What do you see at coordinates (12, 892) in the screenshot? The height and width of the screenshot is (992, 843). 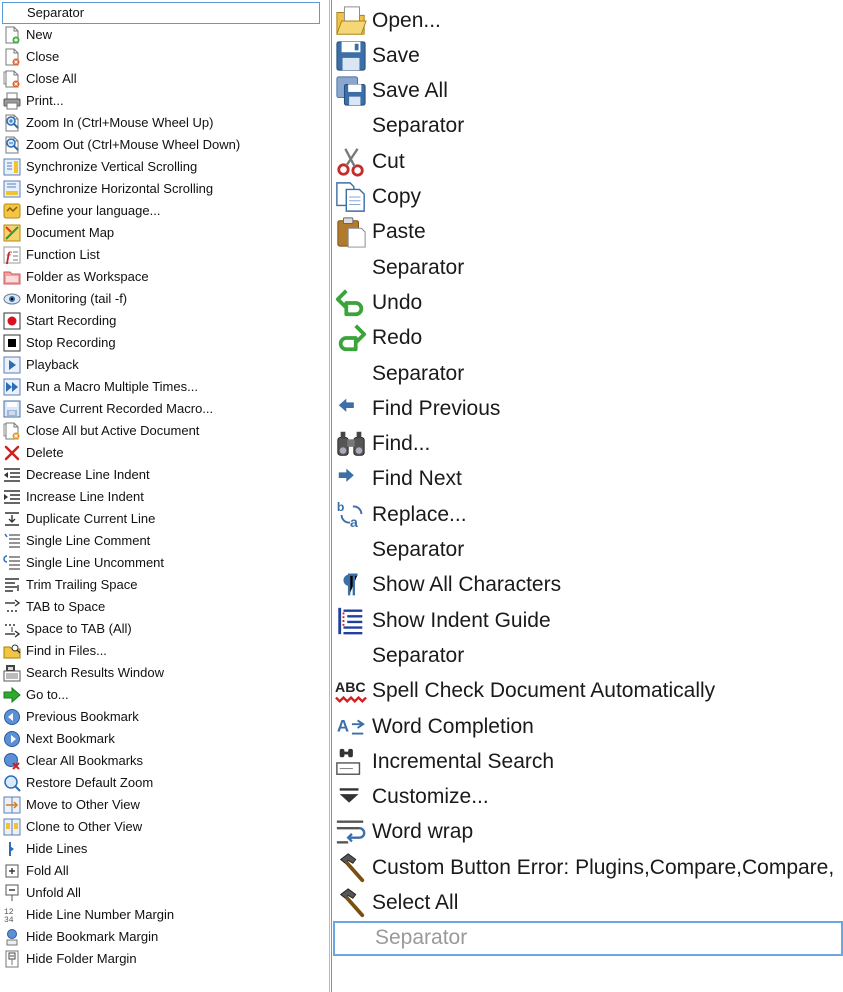 I see `unfold-all-icon` at bounding box center [12, 892].